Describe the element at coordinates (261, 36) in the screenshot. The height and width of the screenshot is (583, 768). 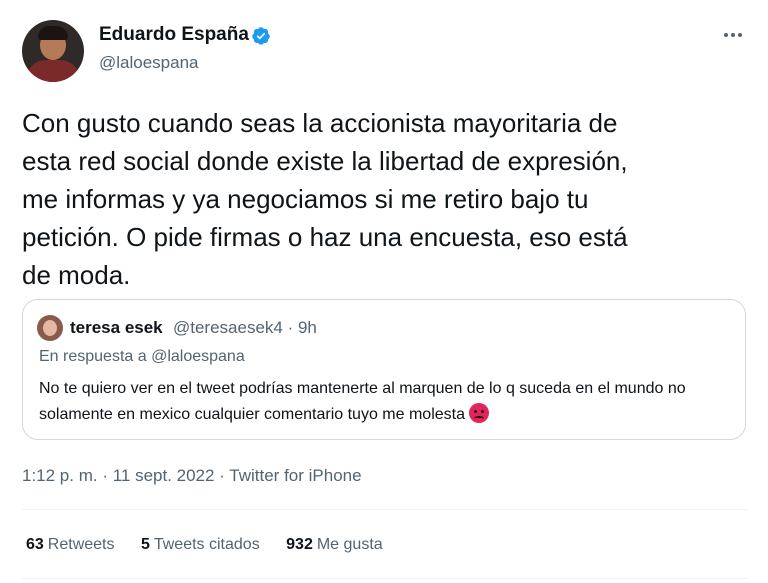
I see `verified-badge-icon` at that location.